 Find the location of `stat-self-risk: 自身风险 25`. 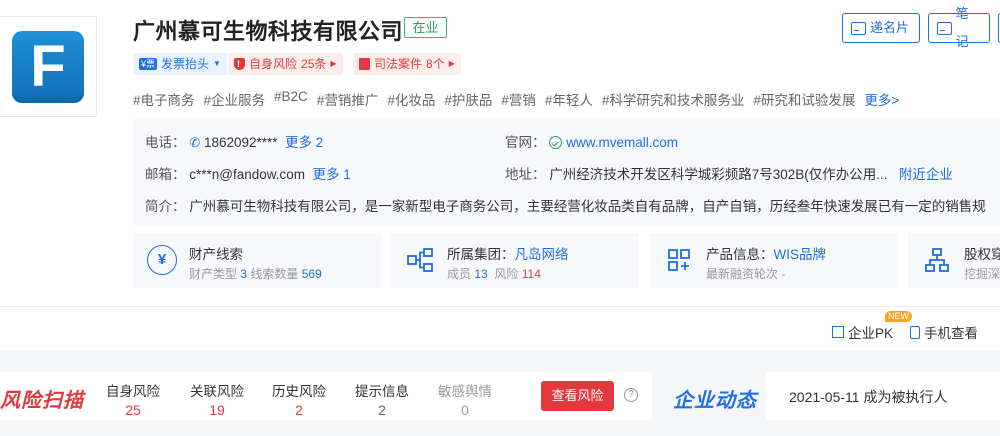

stat-self-risk: 自身风险 25 is located at coordinates (133, 399).